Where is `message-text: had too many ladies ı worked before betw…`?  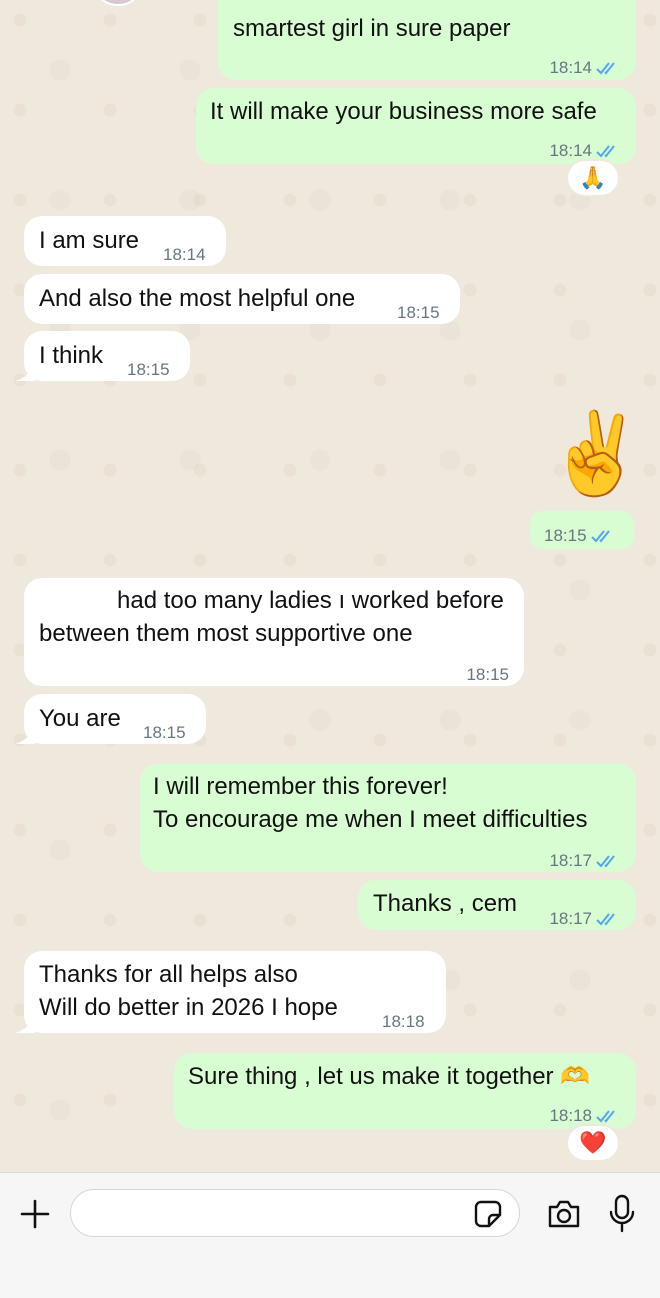 message-text: had too many ladies ı worked before betw… is located at coordinates (271, 617).